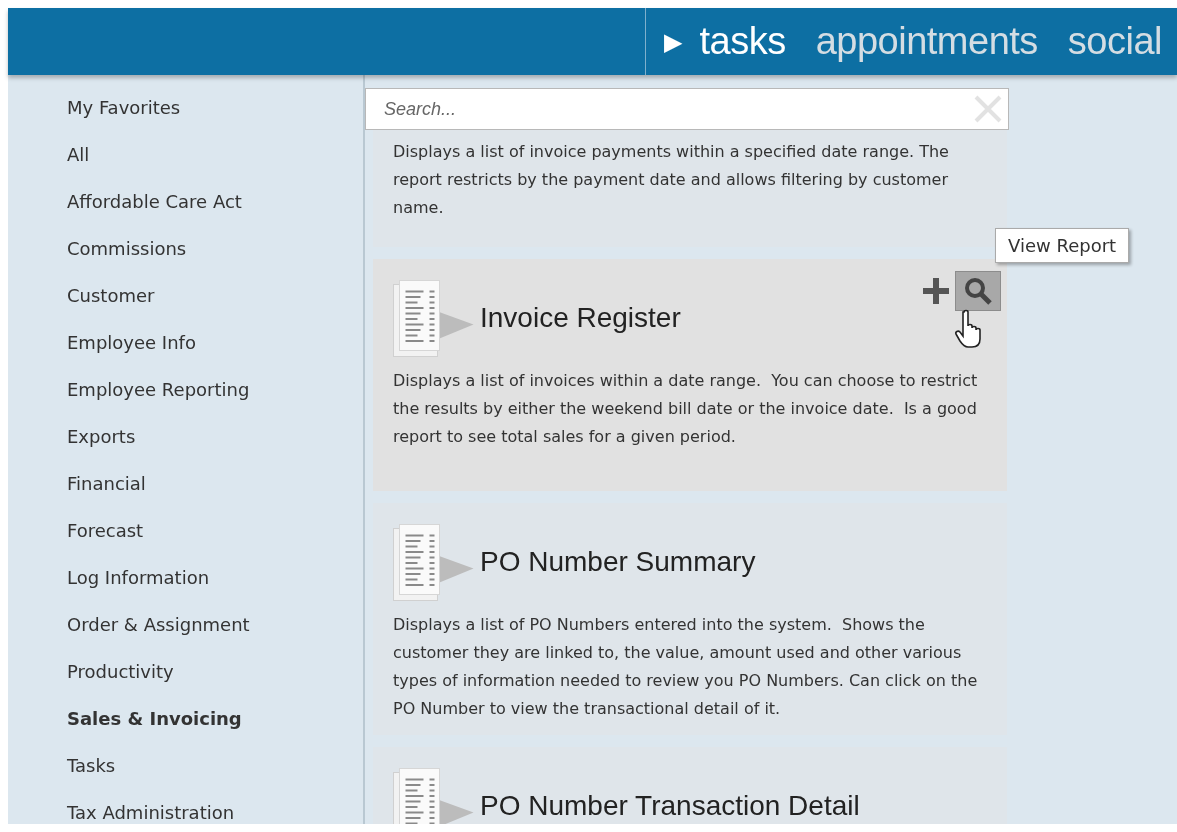 Image resolution: width=1177 pixels, height=832 pixels. What do you see at coordinates (215, 731) in the screenshot?
I see `category-link: Sales & Invoicing` at bounding box center [215, 731].